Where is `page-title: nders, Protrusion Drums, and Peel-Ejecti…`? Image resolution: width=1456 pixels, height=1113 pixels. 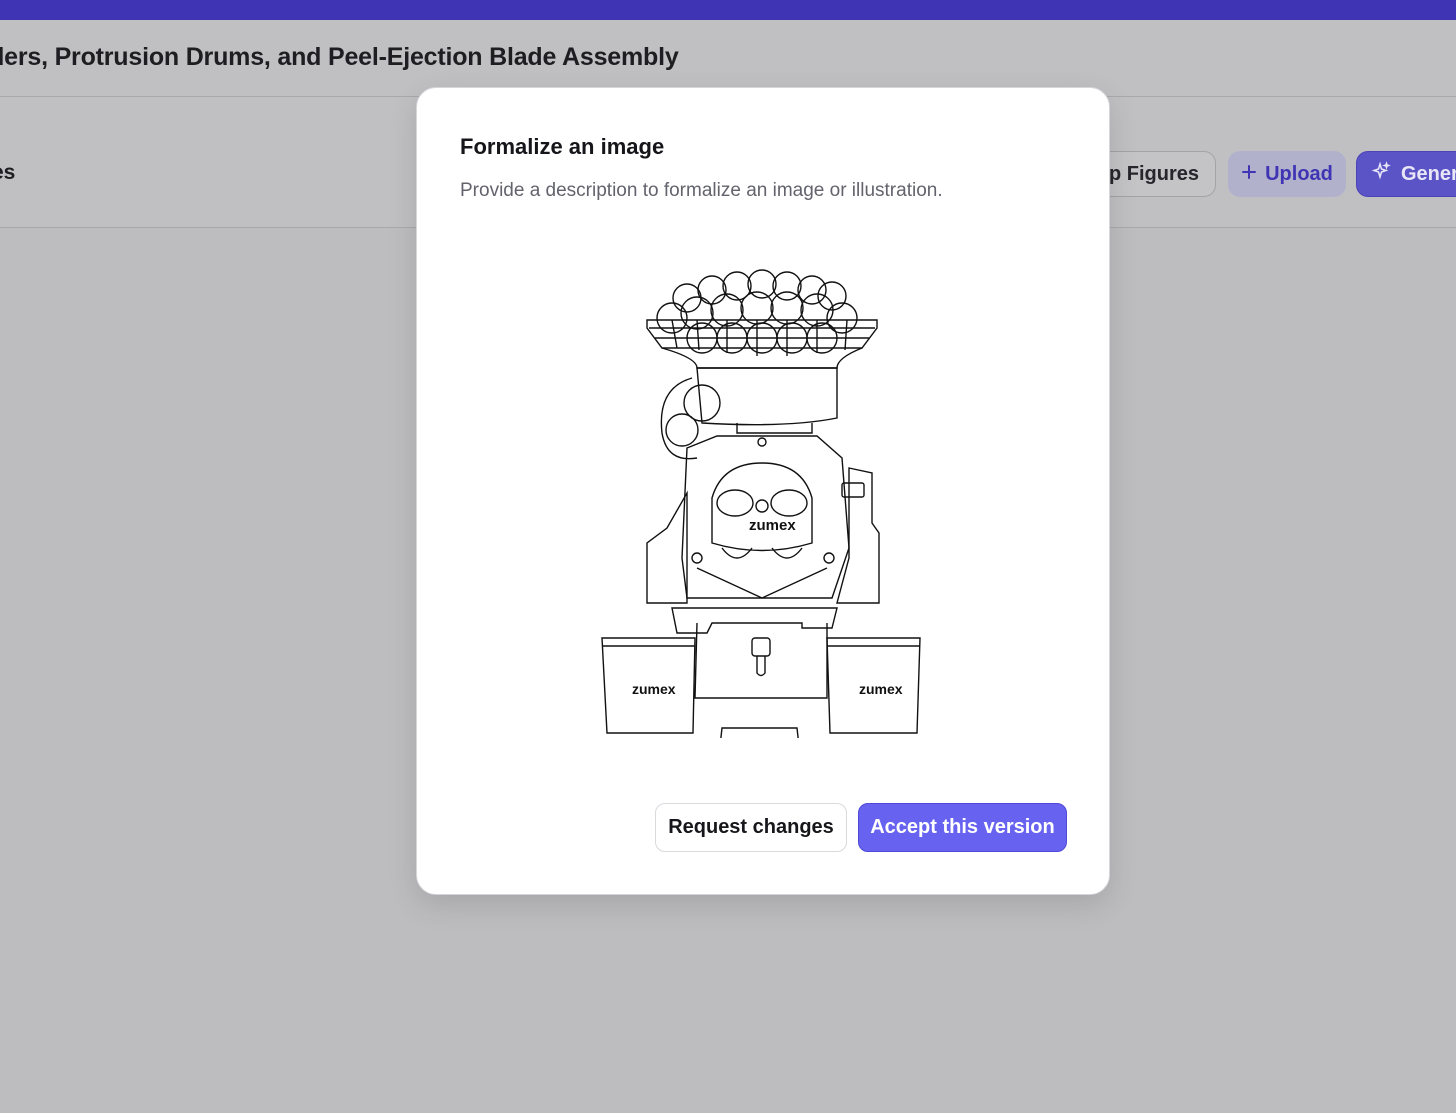
page-title: nders, Protrusion Drums, and Peel-Ejecti… is located at coordinates (339, 57).